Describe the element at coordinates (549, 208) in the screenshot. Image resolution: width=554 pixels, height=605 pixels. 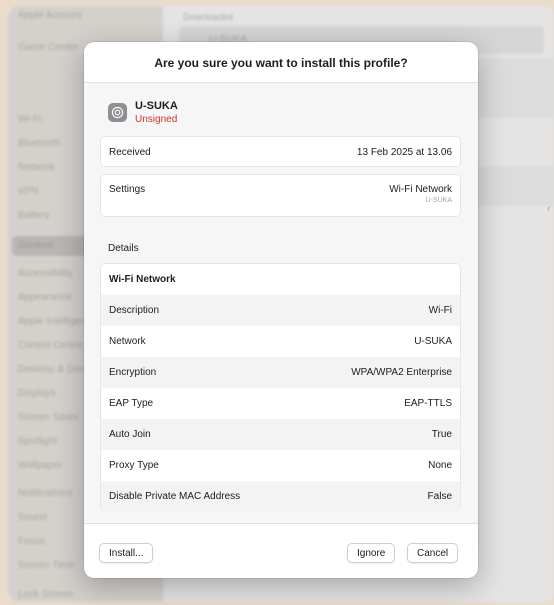
I see `chevron-left-icon: ‹` at that location.